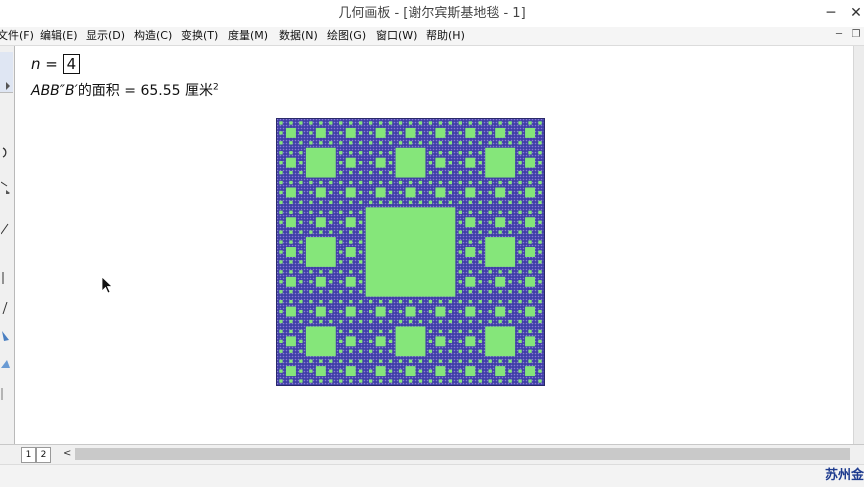 The height and width of the screenshot is (487, 864). I want to click on close-button: ✕, so click(851, 13).